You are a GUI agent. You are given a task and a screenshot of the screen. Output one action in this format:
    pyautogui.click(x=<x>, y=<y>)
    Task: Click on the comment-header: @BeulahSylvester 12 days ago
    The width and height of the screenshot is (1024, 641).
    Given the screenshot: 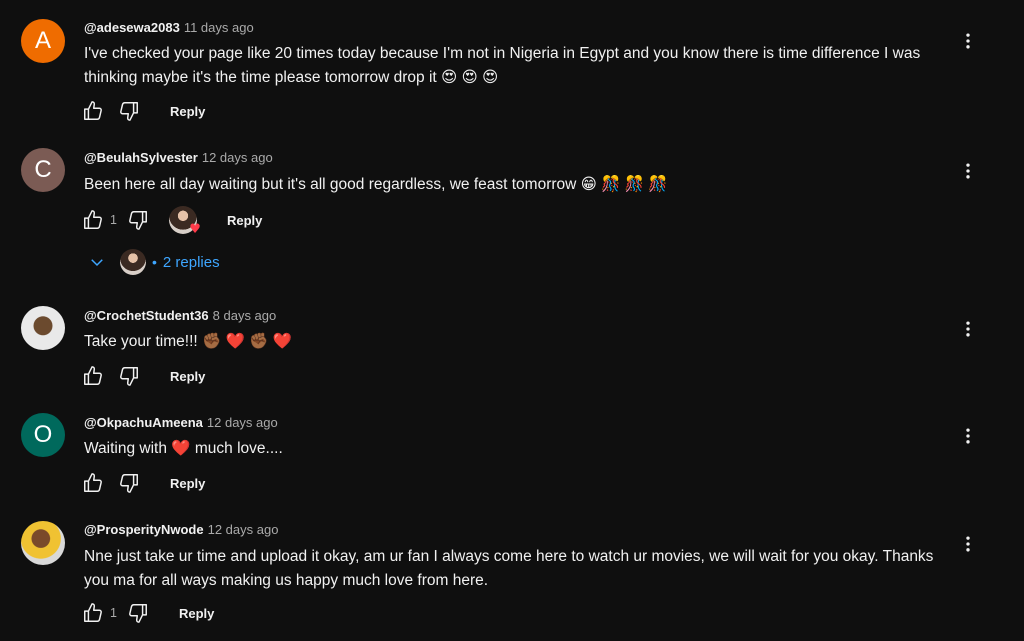 What is the action you would take?
    pyautogui.click(x=178, y=157)
    